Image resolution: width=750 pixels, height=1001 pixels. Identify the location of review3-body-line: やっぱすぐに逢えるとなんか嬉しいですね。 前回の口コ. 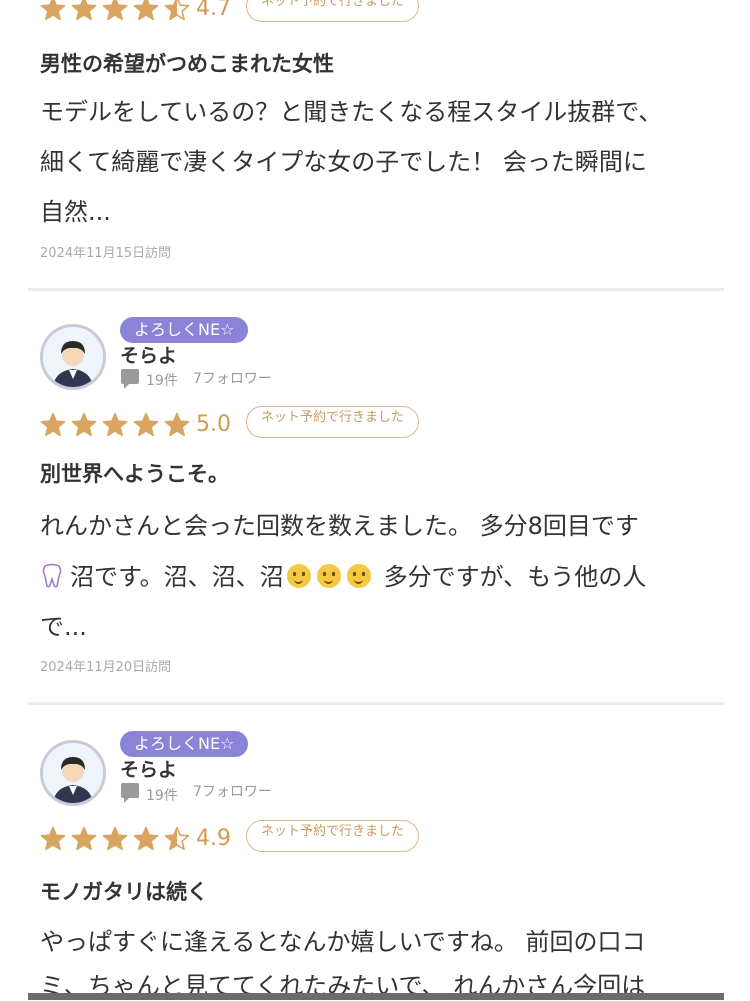
(343, 942).